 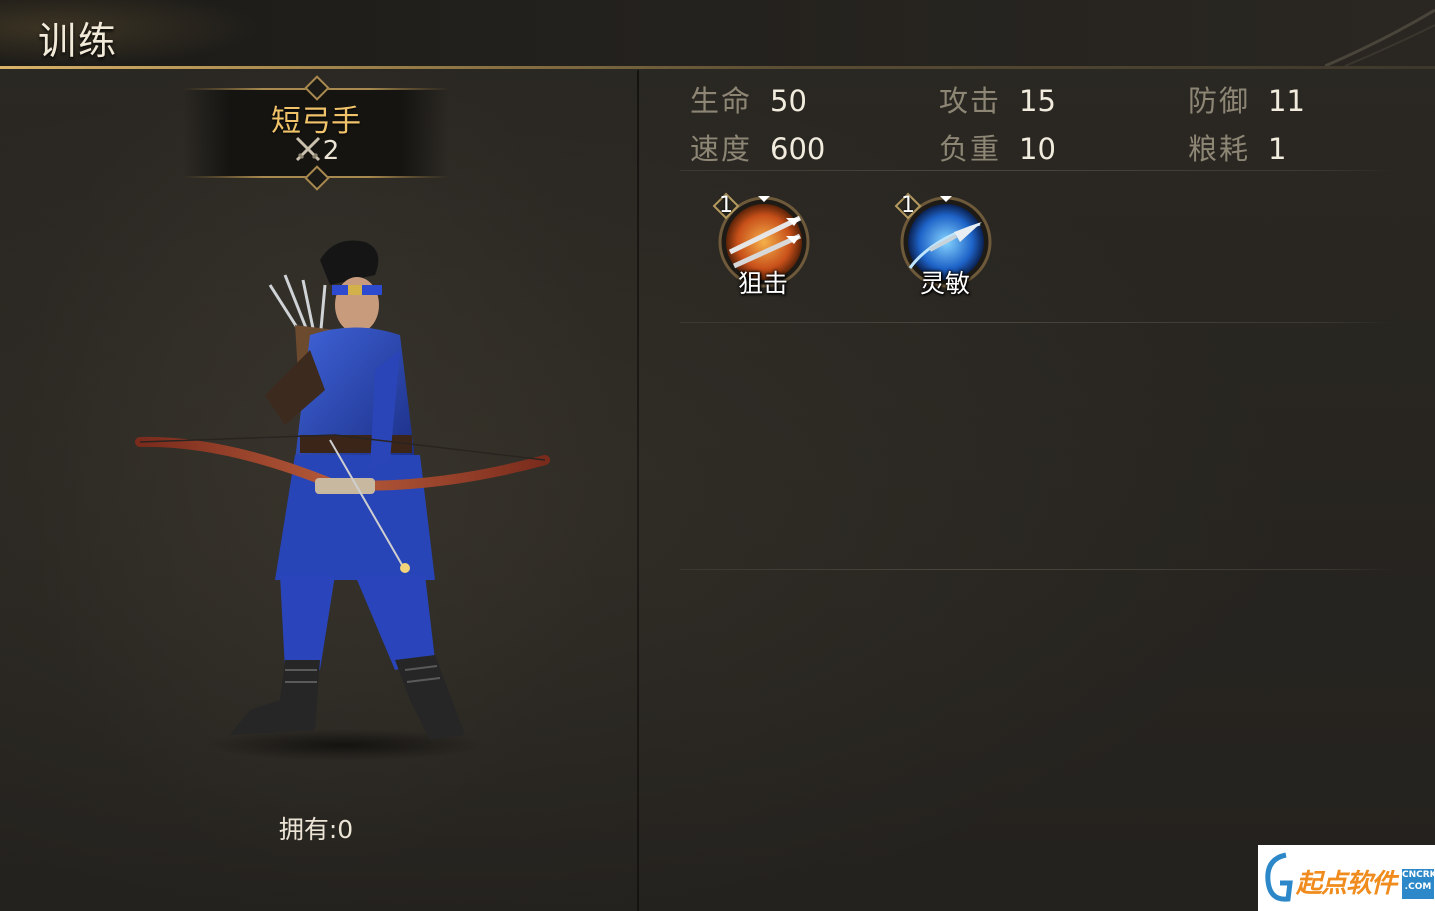 I want to click on site-watermark: 起点软件 CNCRK .COM, so click(x=1346, y=878).